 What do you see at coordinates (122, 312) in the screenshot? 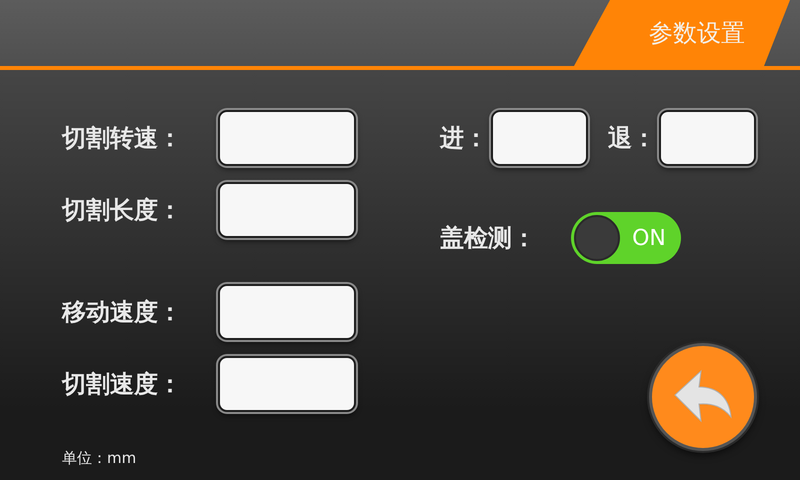
I see `field-label: 移动速度：` at bounding box center [122, 312].